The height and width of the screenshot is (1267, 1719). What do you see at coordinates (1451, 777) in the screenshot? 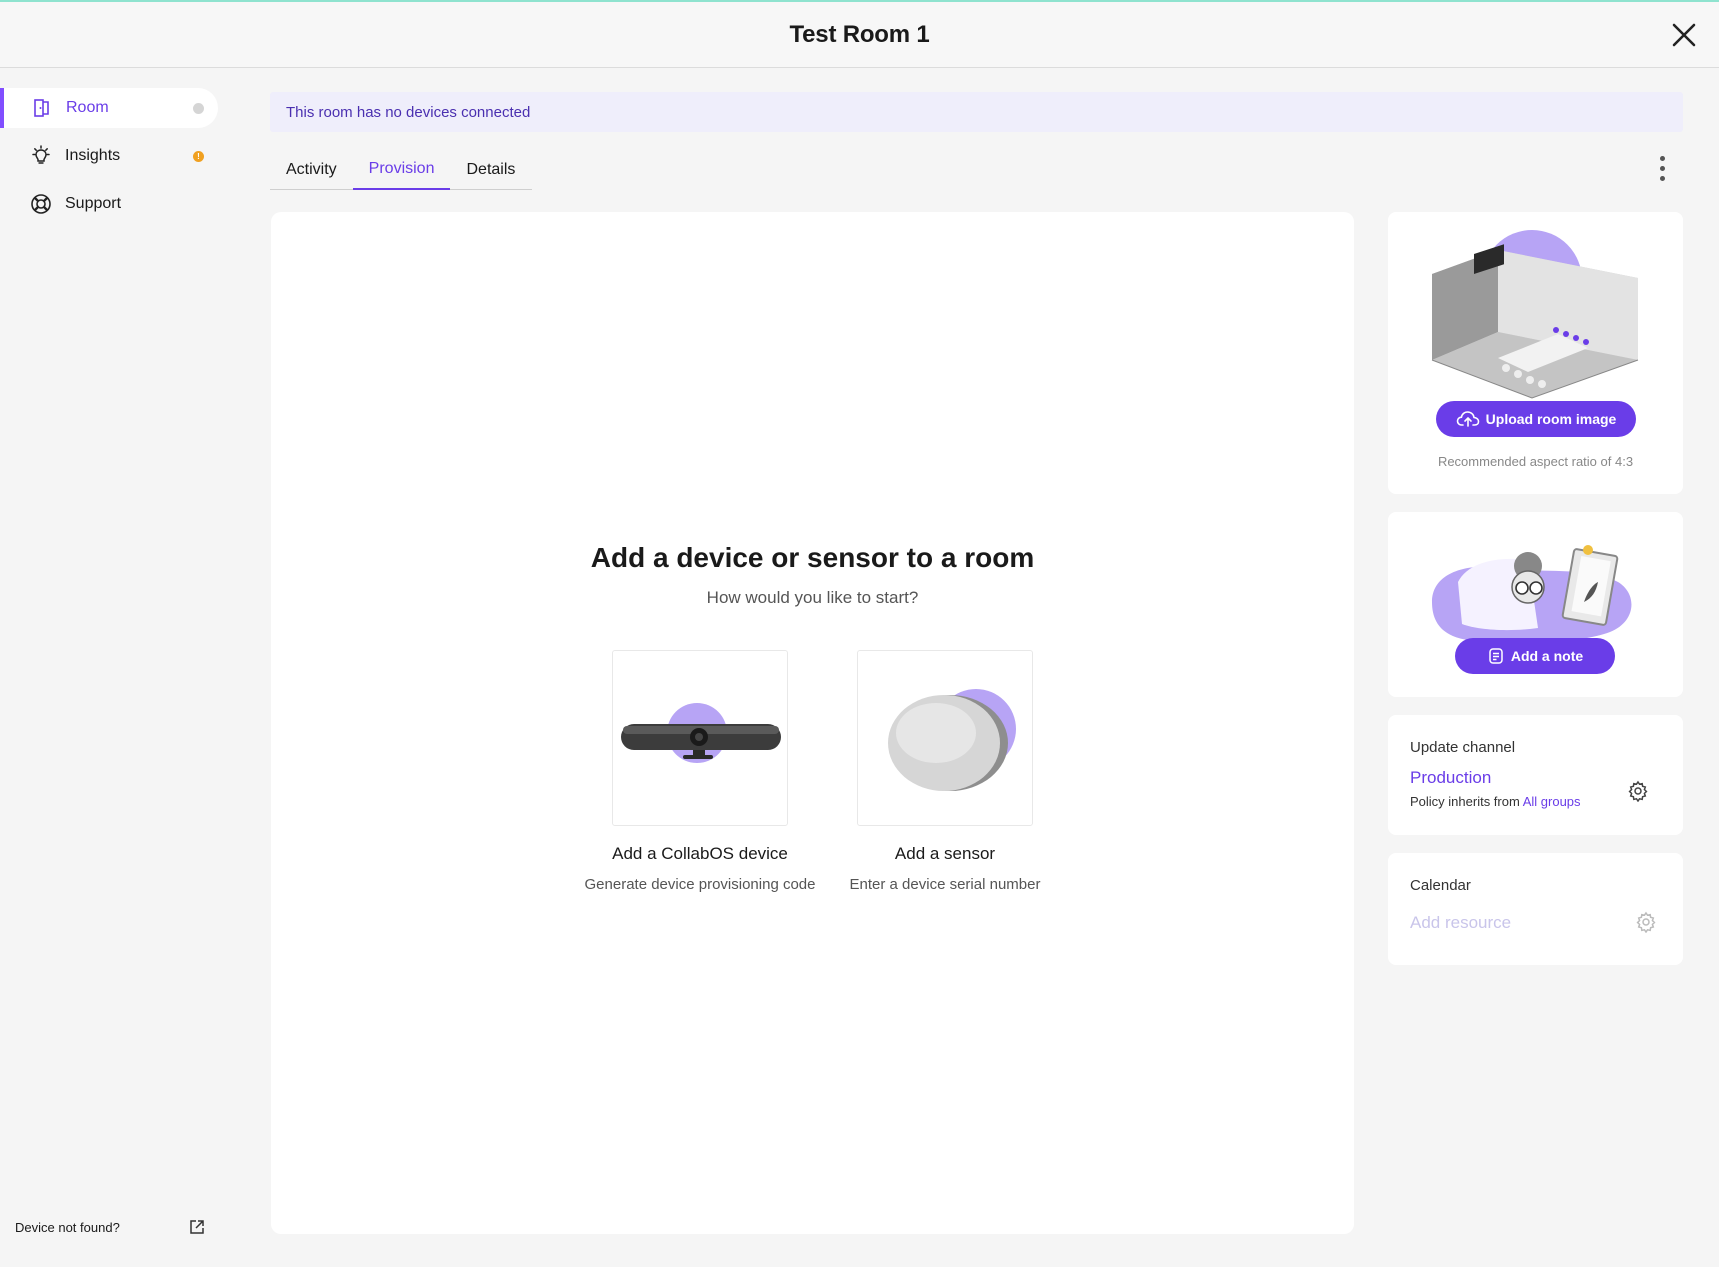
I see `update-channel-value: Production` at bounding box center [1451, 777].